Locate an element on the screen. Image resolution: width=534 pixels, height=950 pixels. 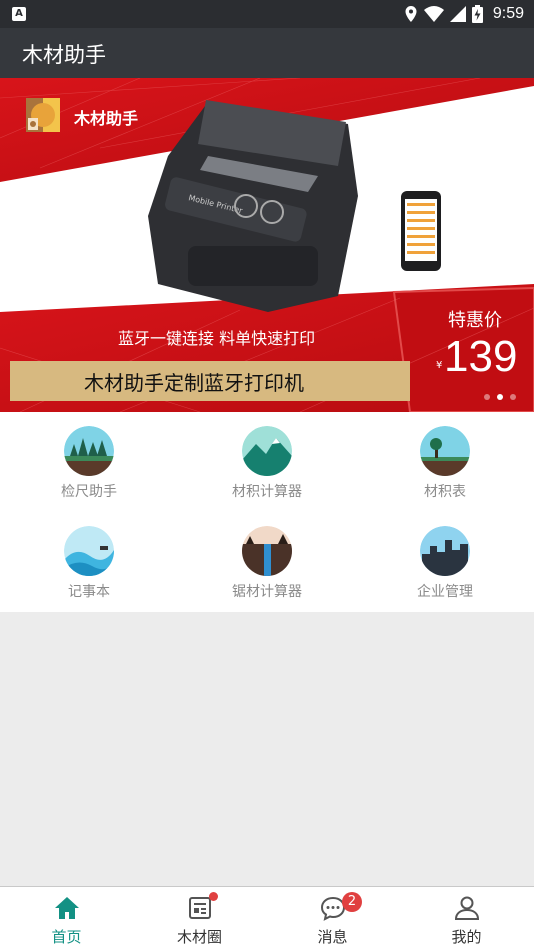
carousel-dot-active is located at coordinates (500, 397).